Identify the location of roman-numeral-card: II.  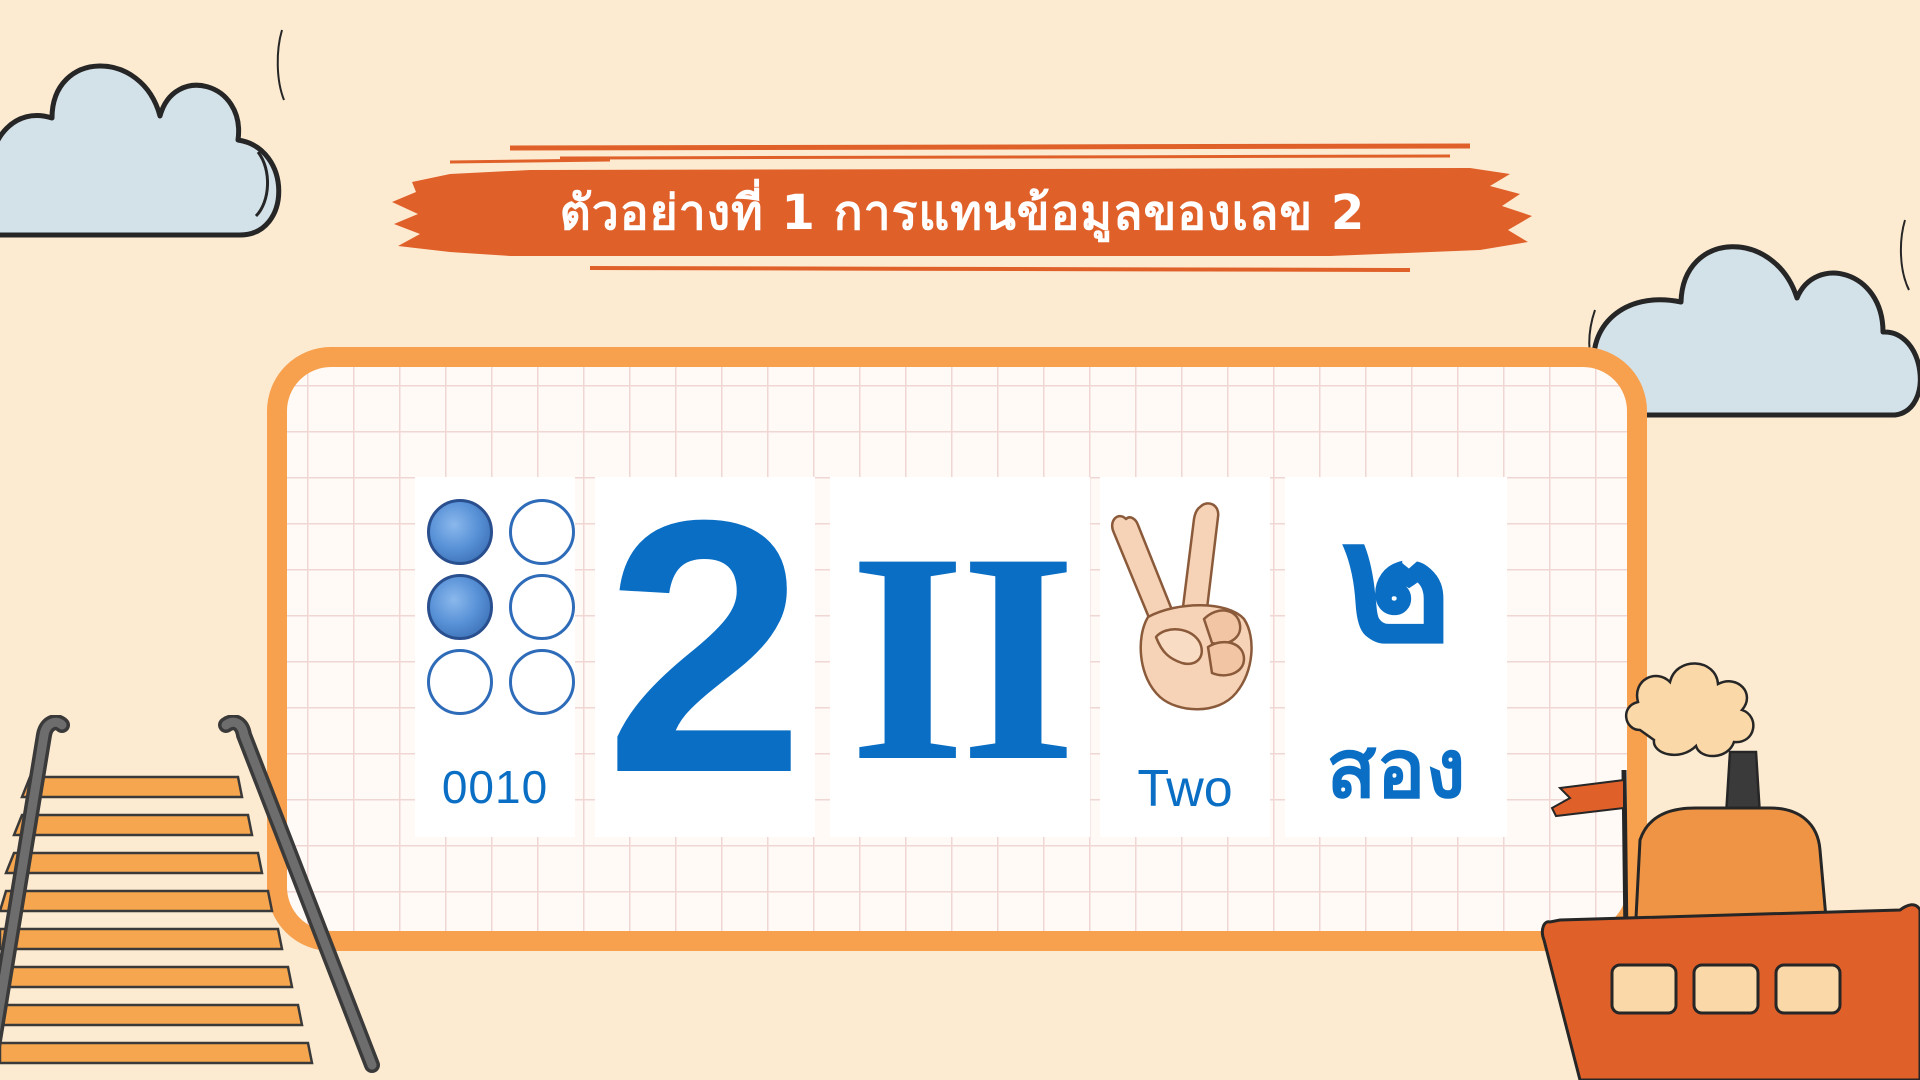
(960, 657).